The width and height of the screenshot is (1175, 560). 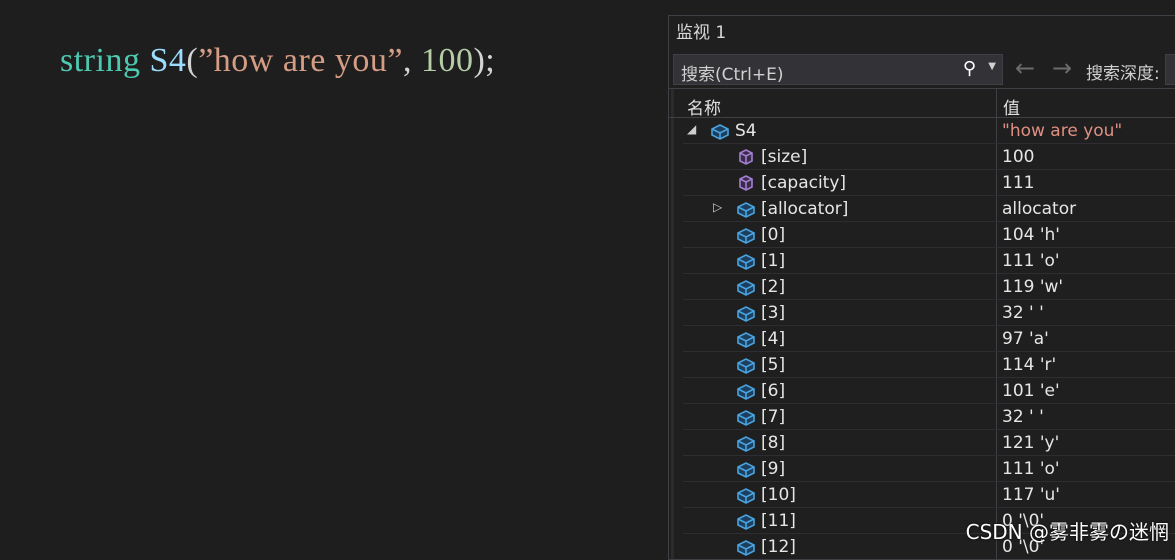 What do you see at coordinates (192, 60) in the screenshot?
I see `code-open-paren: (` at bounding box center [192, 60].